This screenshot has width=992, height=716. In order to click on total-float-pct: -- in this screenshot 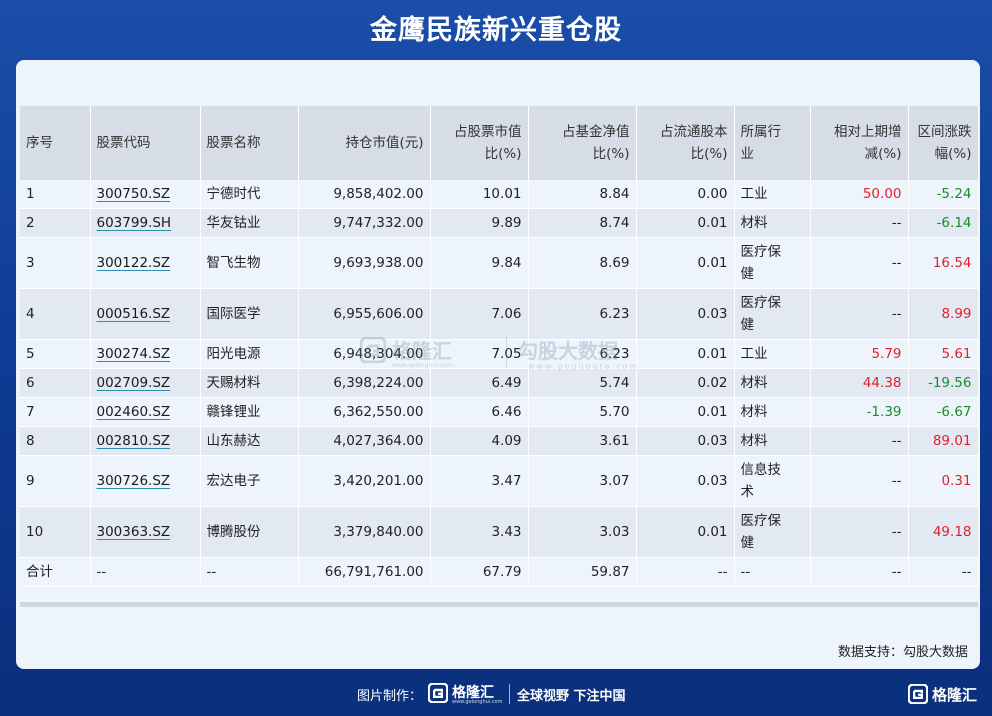, I will do `click(685, 572)`.